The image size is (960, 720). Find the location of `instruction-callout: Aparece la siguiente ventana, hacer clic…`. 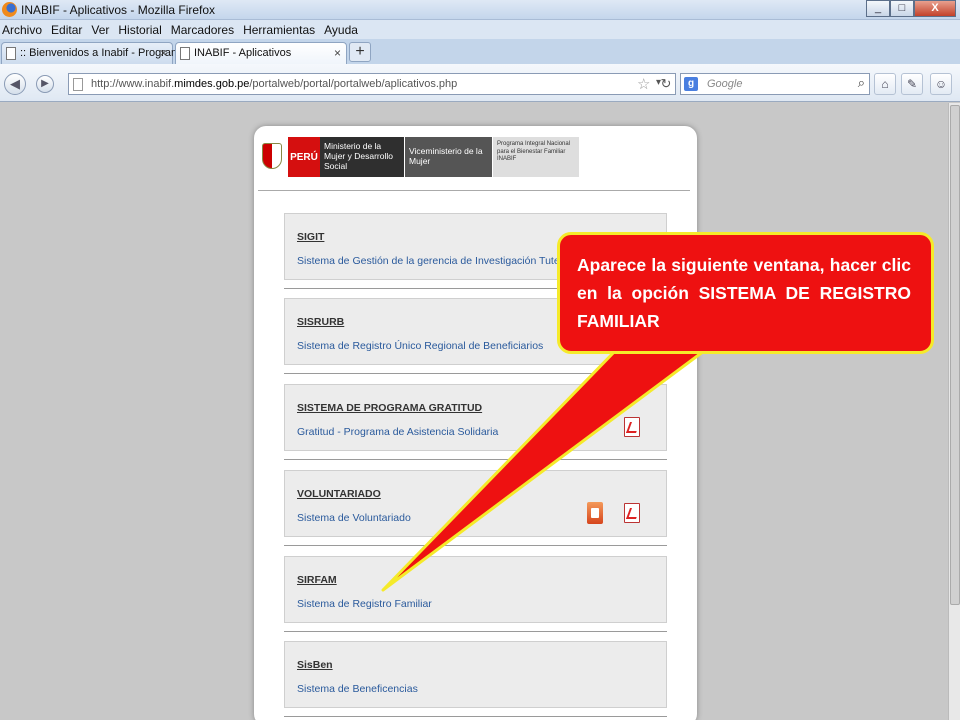

instruction-callout: Aparece la siguiente ventana, hacer clic… is located at coordinates (745, 293).